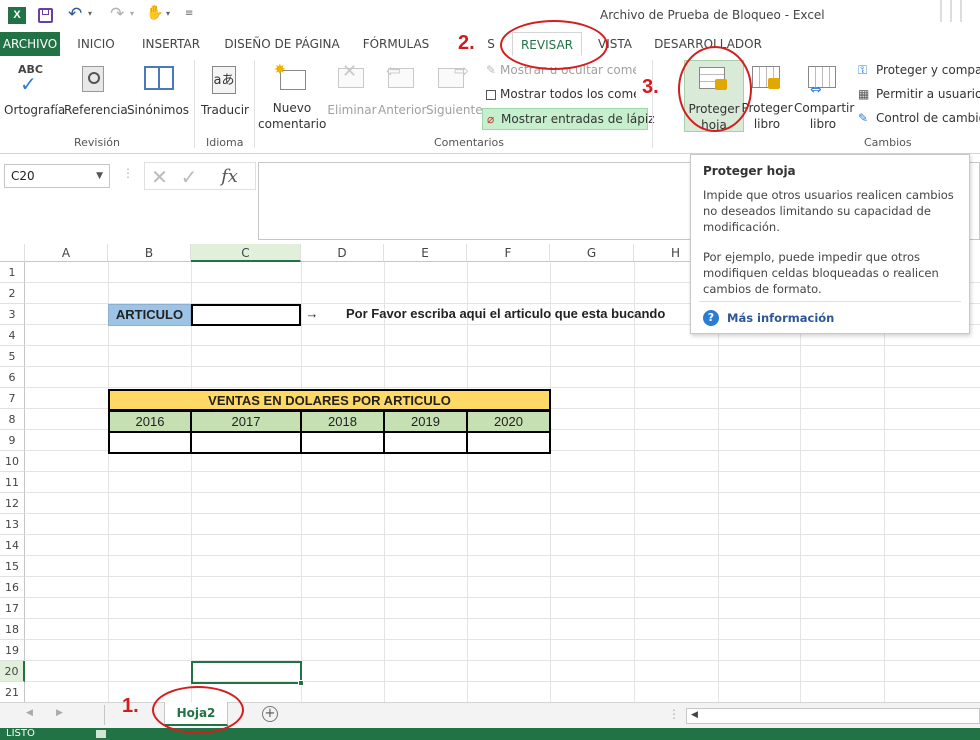 The image size is (980, 740). I want to click on macro-record-icon, so click(101, 734).